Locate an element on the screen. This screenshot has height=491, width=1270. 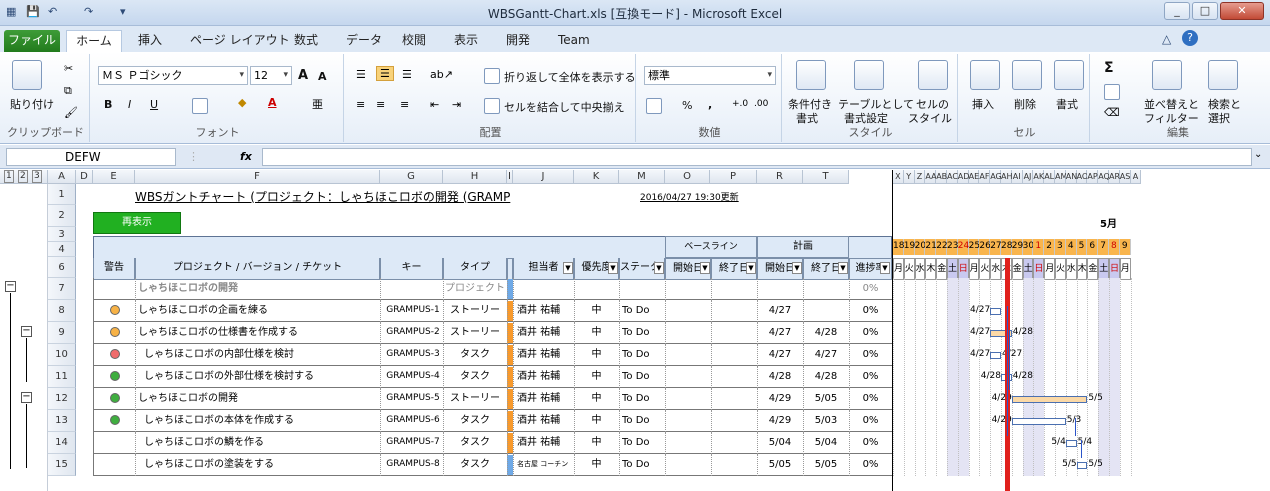
row-header: 6 is located at coordinates (62, 267).